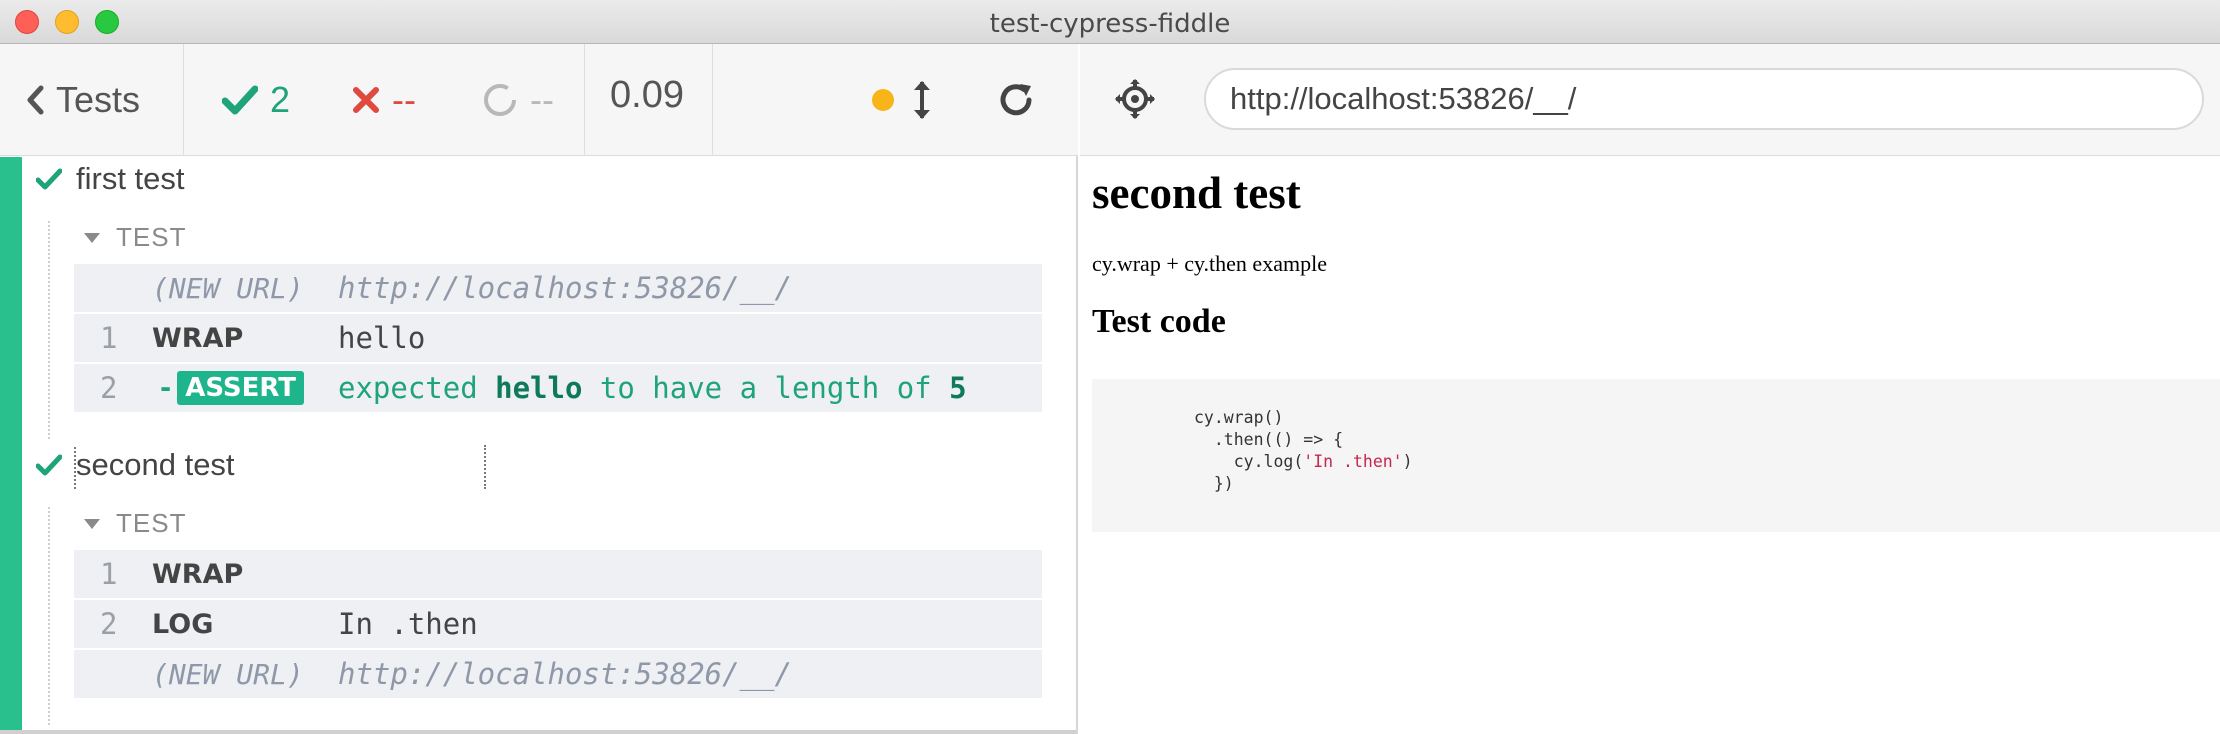  I want to click on failed-count: --, so click(384, 100).